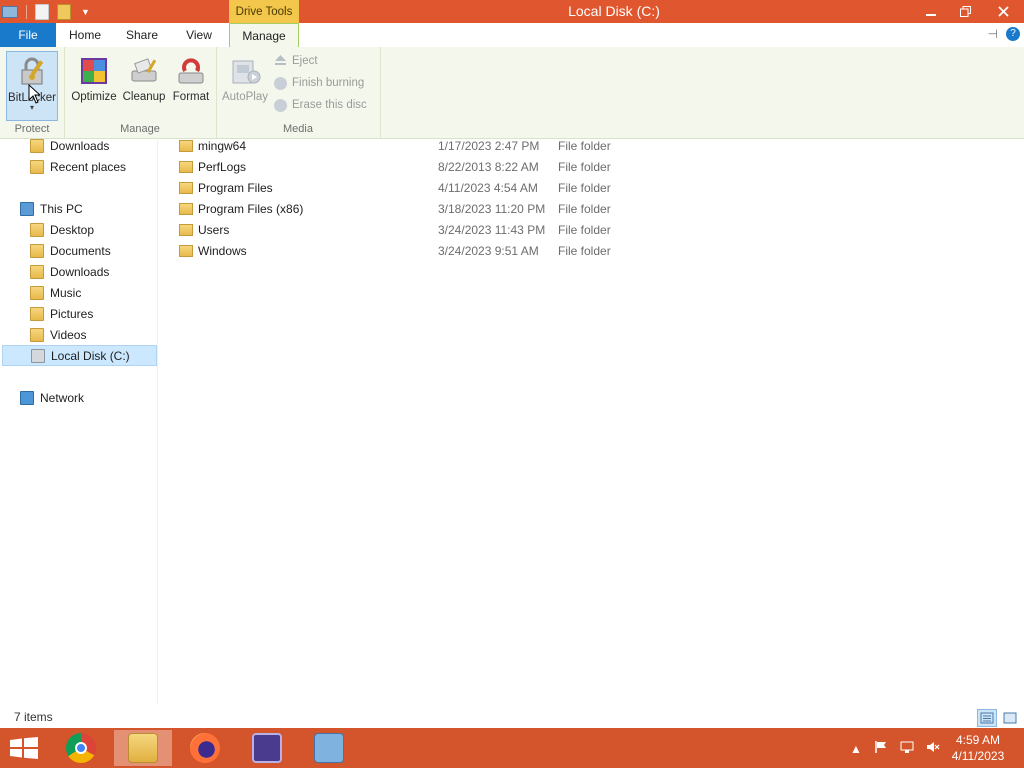 This screenshot has height=768, width=1024. I want to click on optimize-label: Optimize, so click(94, 97).